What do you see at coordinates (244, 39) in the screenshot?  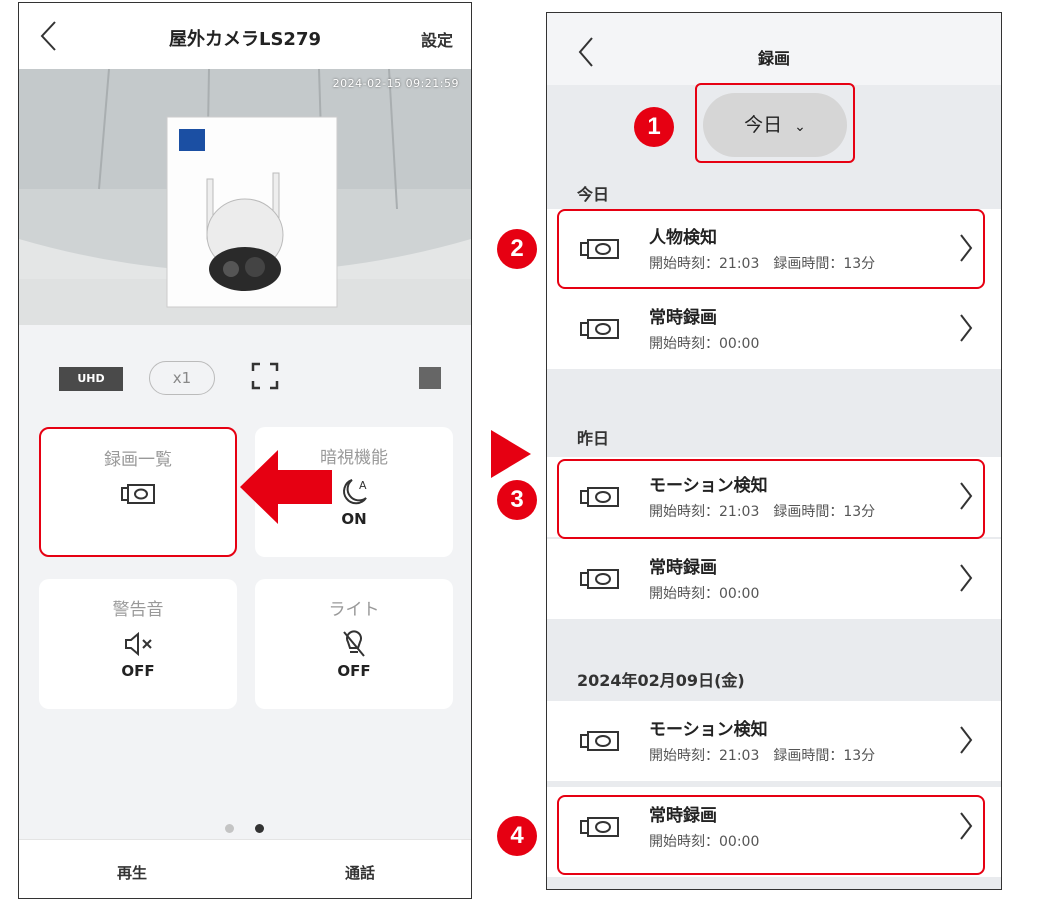 I see `page-title: 屋外カメラLS279` at bounding box center [244, 39].